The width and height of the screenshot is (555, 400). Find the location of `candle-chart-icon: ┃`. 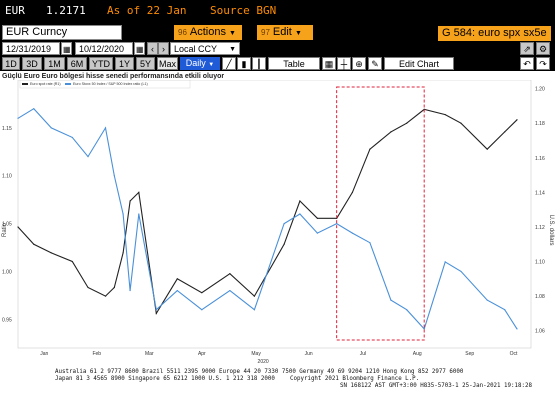

candle-chart-icon: ┃ is located at coordinates (259, 63).